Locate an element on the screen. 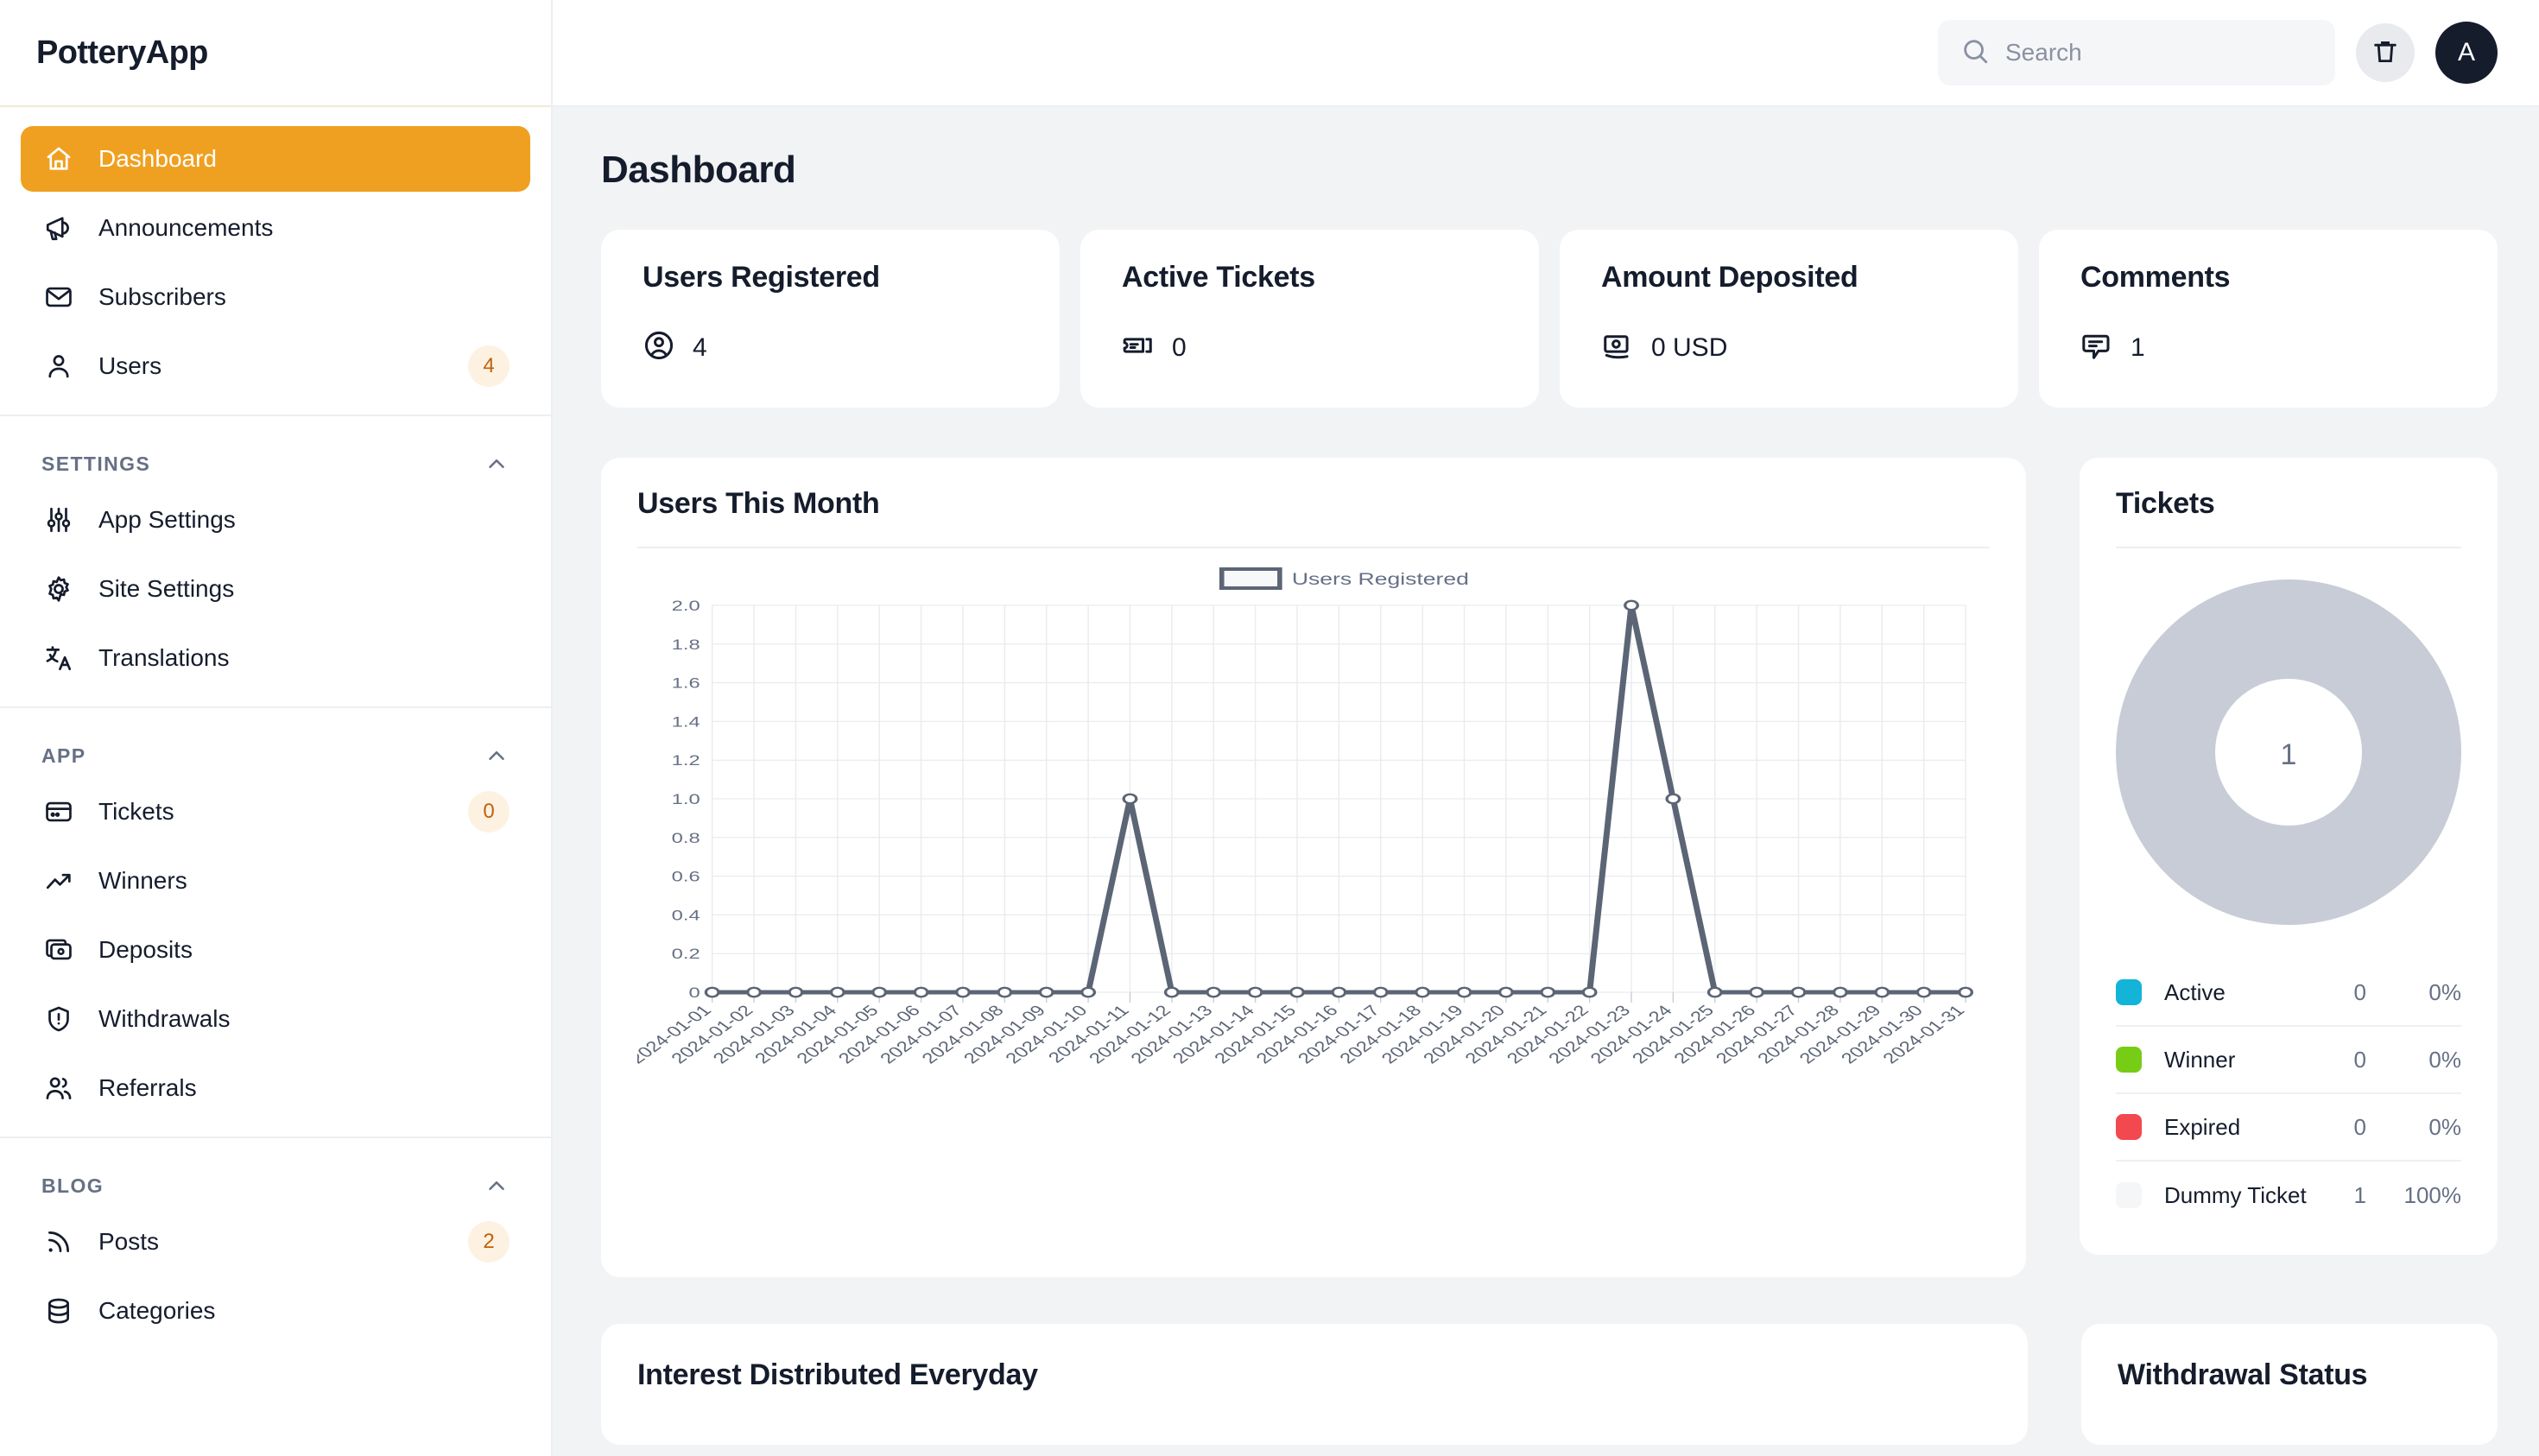 Image resolution: width=2539 pixels, height=1456 pixels. chart-y-axis: 0 0.2 0.4 0.6 0.8 1.0 1.2 1.4 1.6 1.8 2.0 is located at coordinates (1319, 799).